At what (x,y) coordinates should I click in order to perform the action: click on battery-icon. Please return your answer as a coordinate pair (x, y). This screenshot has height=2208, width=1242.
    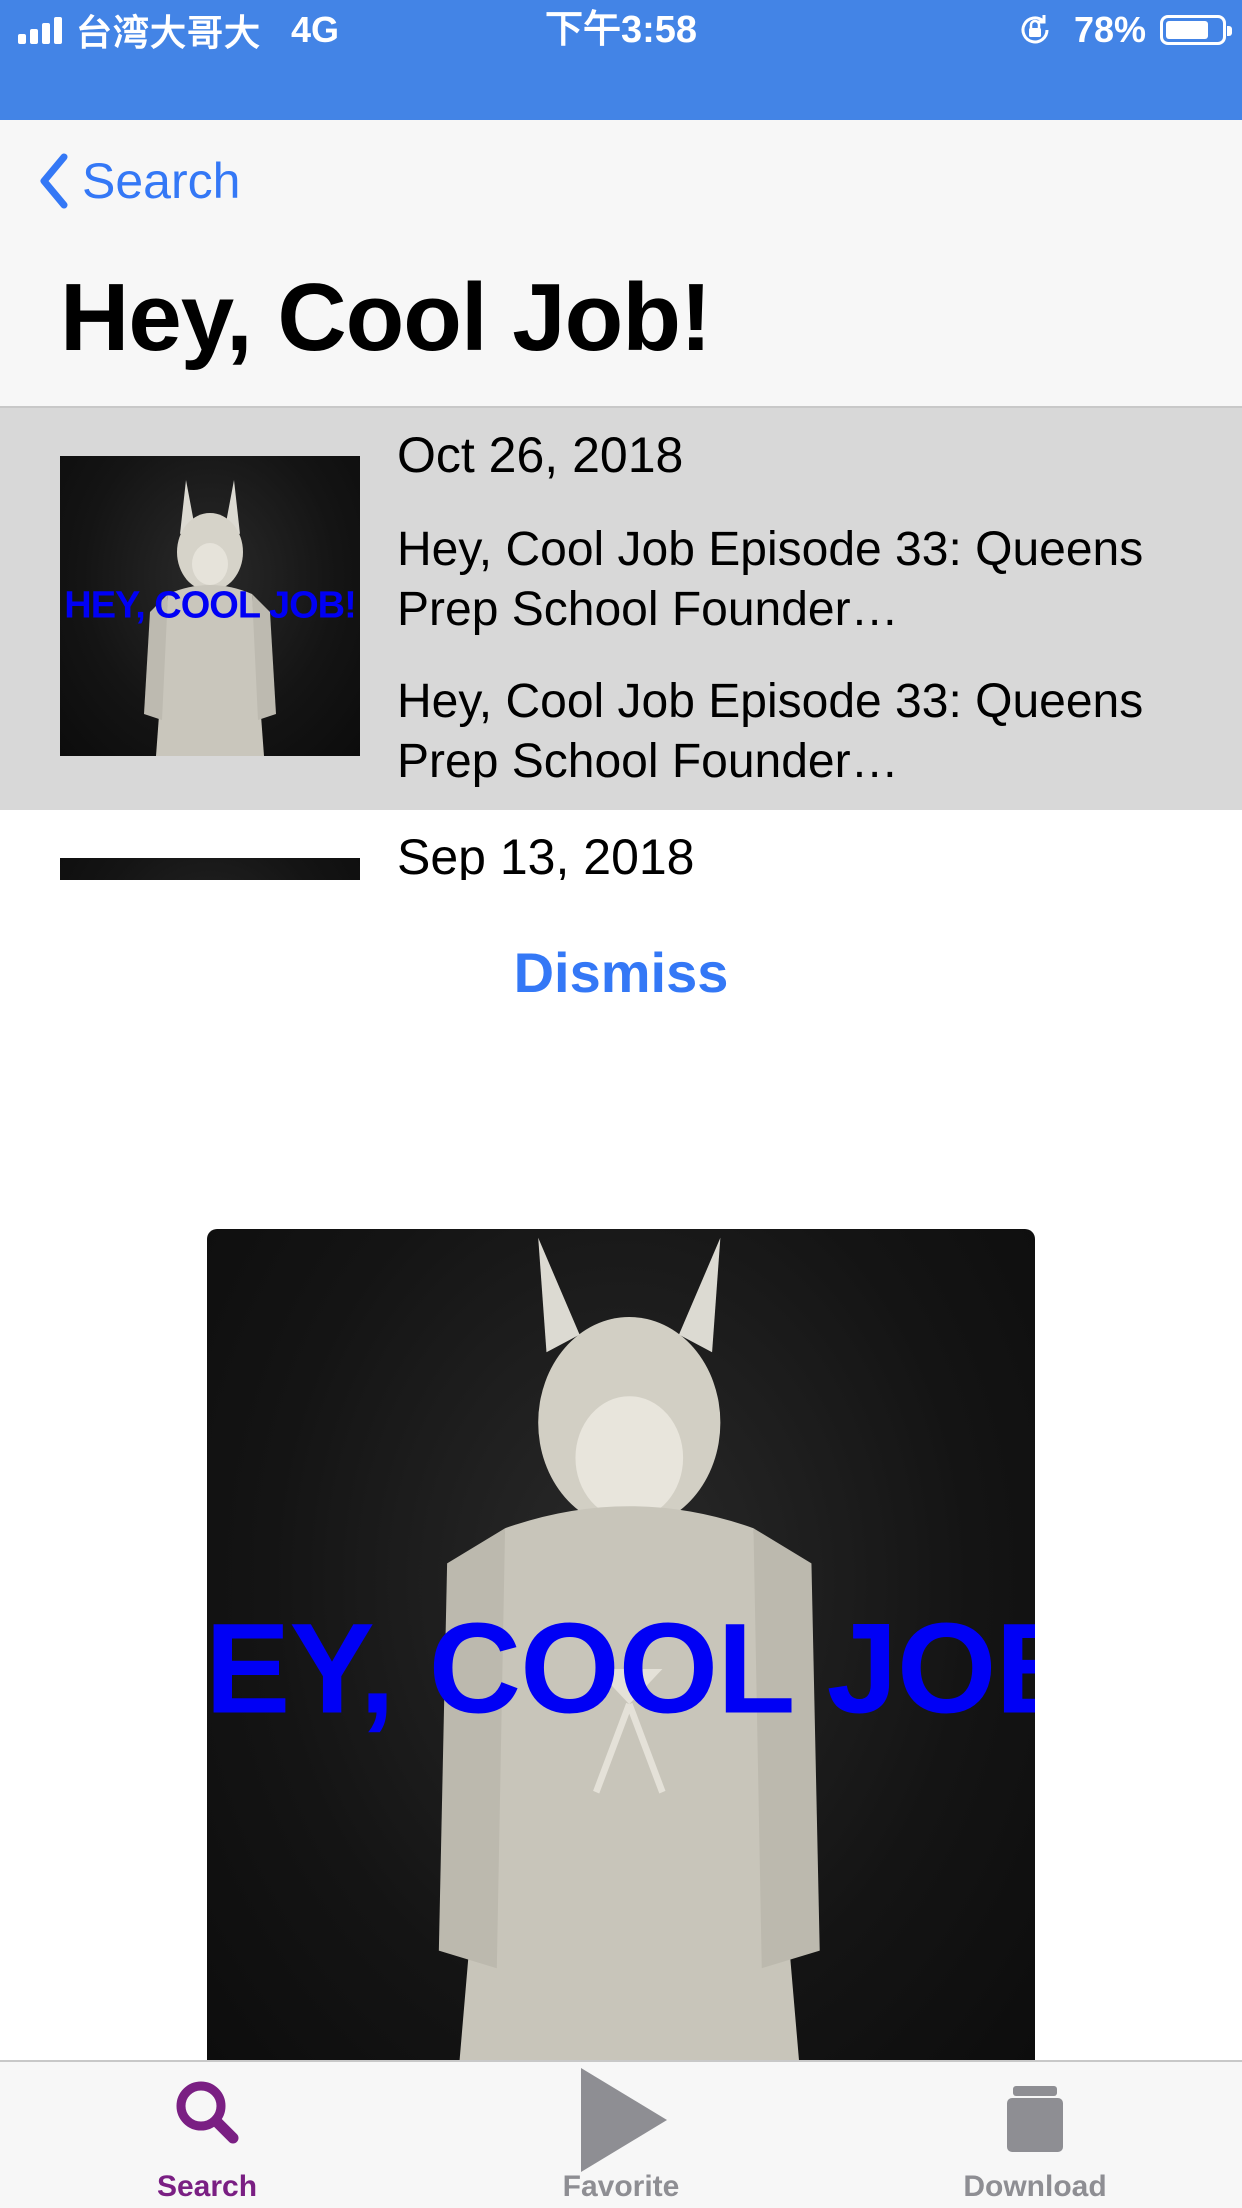
    Looking at the image, I should click on (1196, 30).